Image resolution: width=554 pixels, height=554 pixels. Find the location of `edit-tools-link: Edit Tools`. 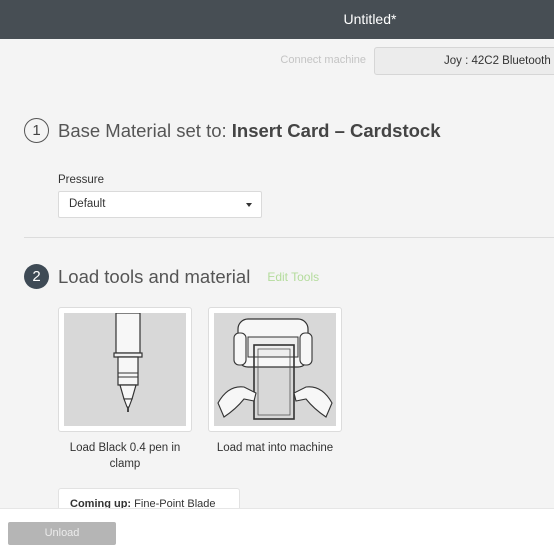

edit-tools-link: Edit Tools is located at coordinates (293, 277).